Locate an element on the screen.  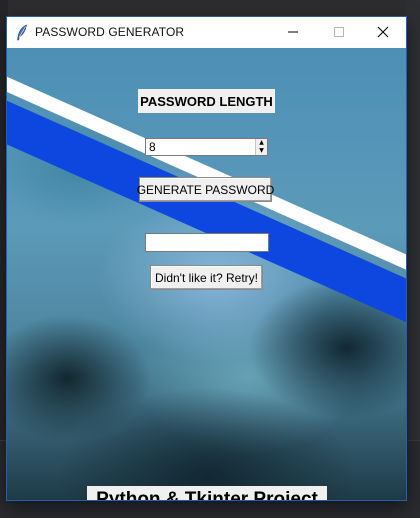
close-button is located at coordinates (383, 32).